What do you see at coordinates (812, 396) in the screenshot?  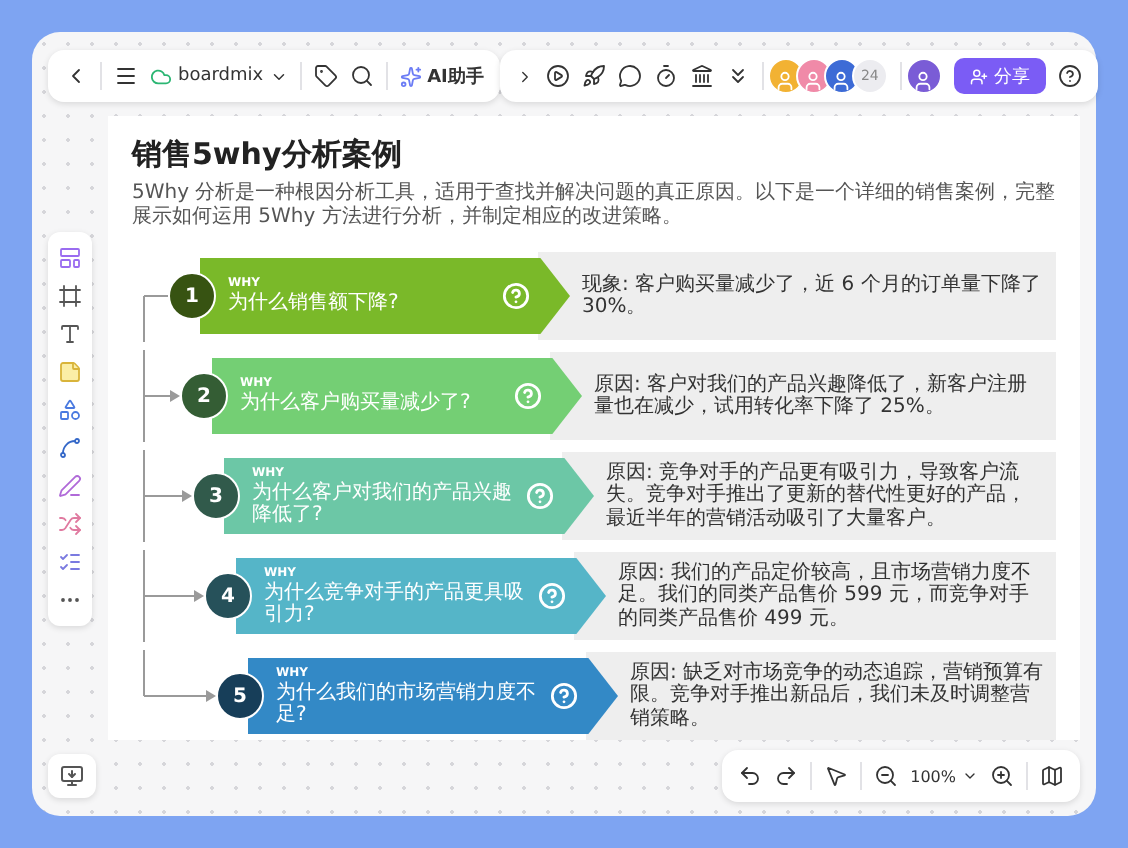 I see `answer-text: 原因: 客户对我们的产品兴趣降低了，新客户注册量也在减少，试用转化率下降了 25%。` at bounding box center [812, 396].